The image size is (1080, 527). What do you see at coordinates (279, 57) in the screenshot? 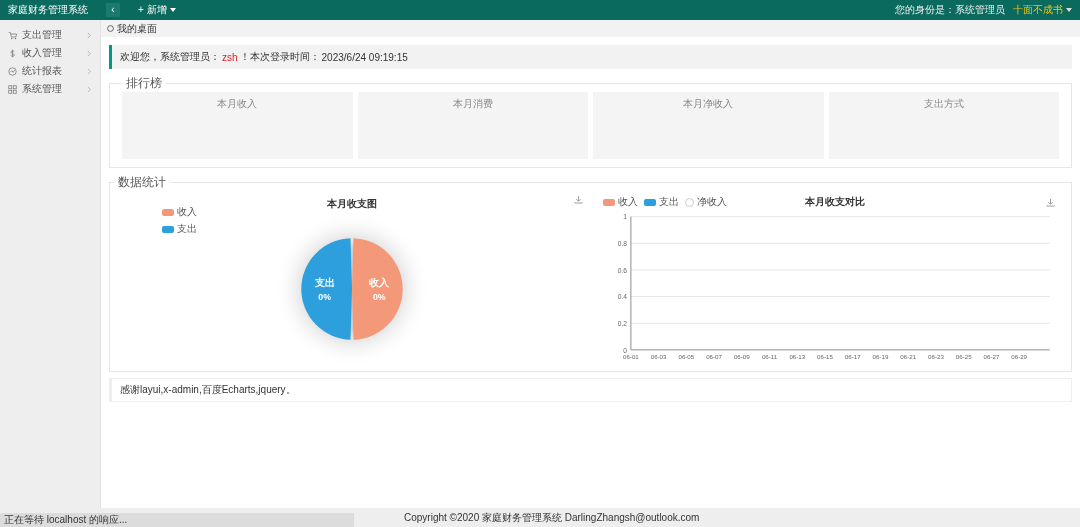
I see `login-time-label: ！本次登录时间：` at bounding box center [279, 57].